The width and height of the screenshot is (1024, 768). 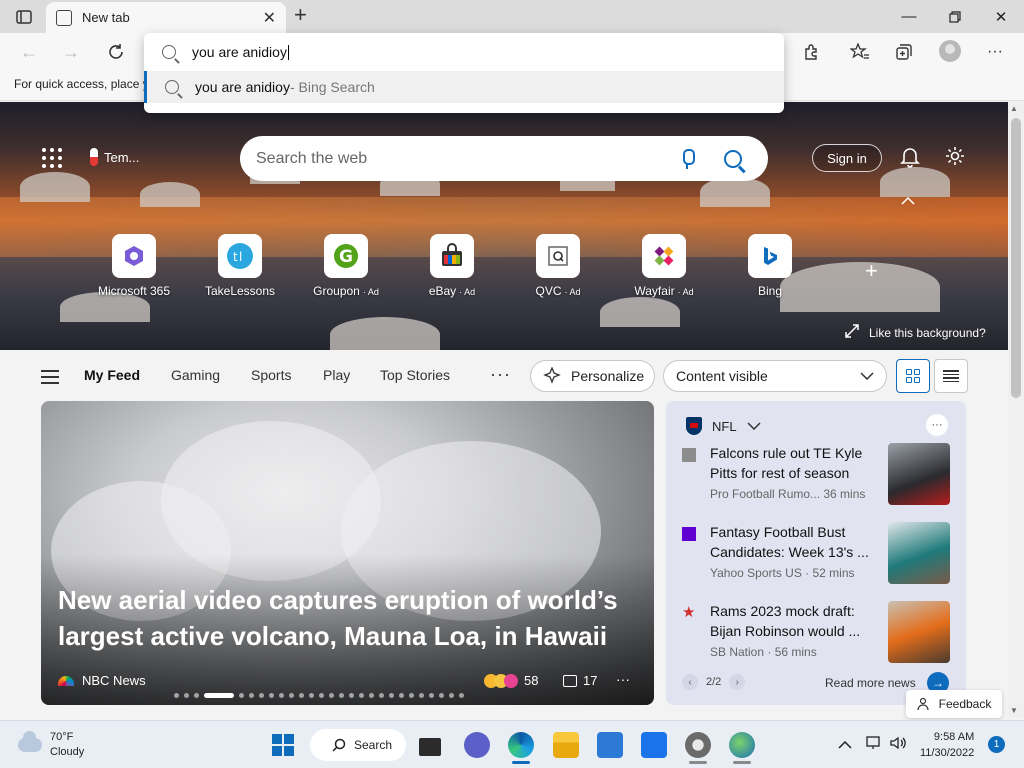 I want to click on forward-button: →, so click(x=71, y=52).